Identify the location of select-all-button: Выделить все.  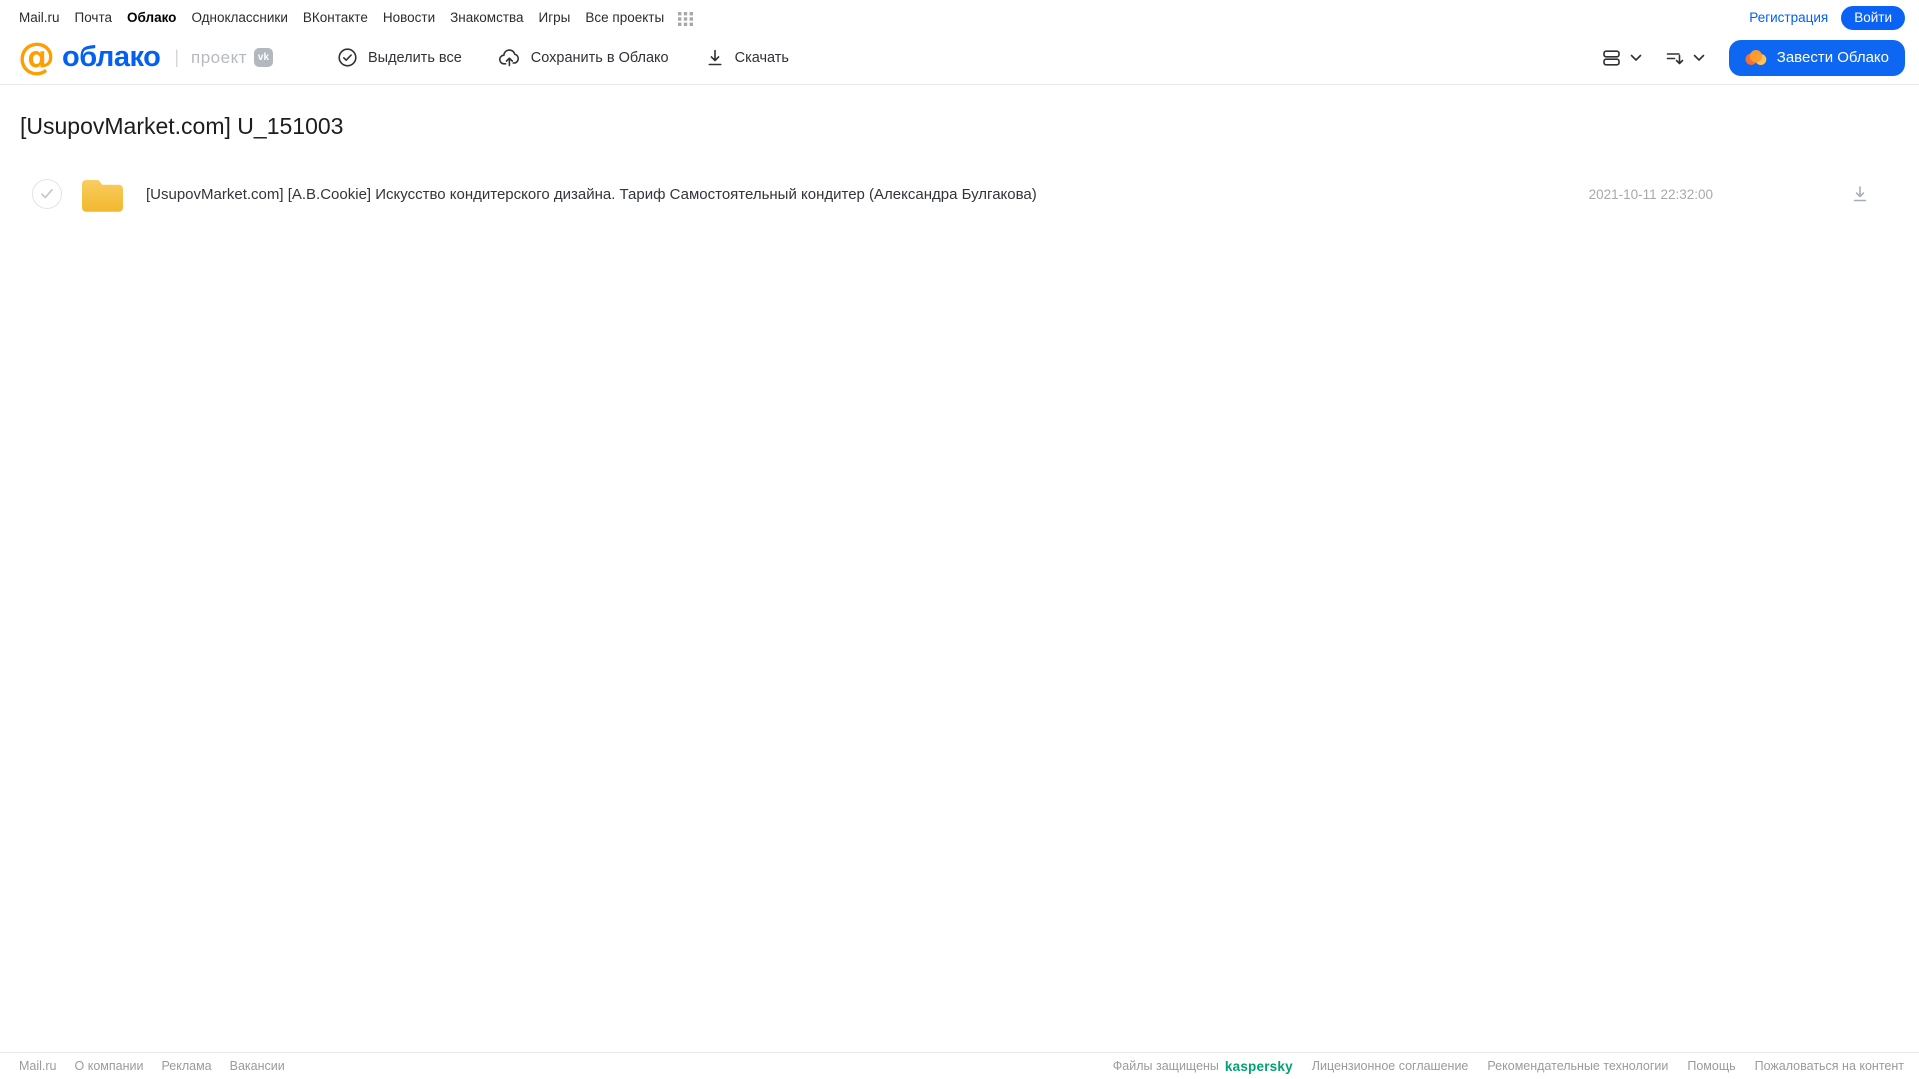
(399, 57).